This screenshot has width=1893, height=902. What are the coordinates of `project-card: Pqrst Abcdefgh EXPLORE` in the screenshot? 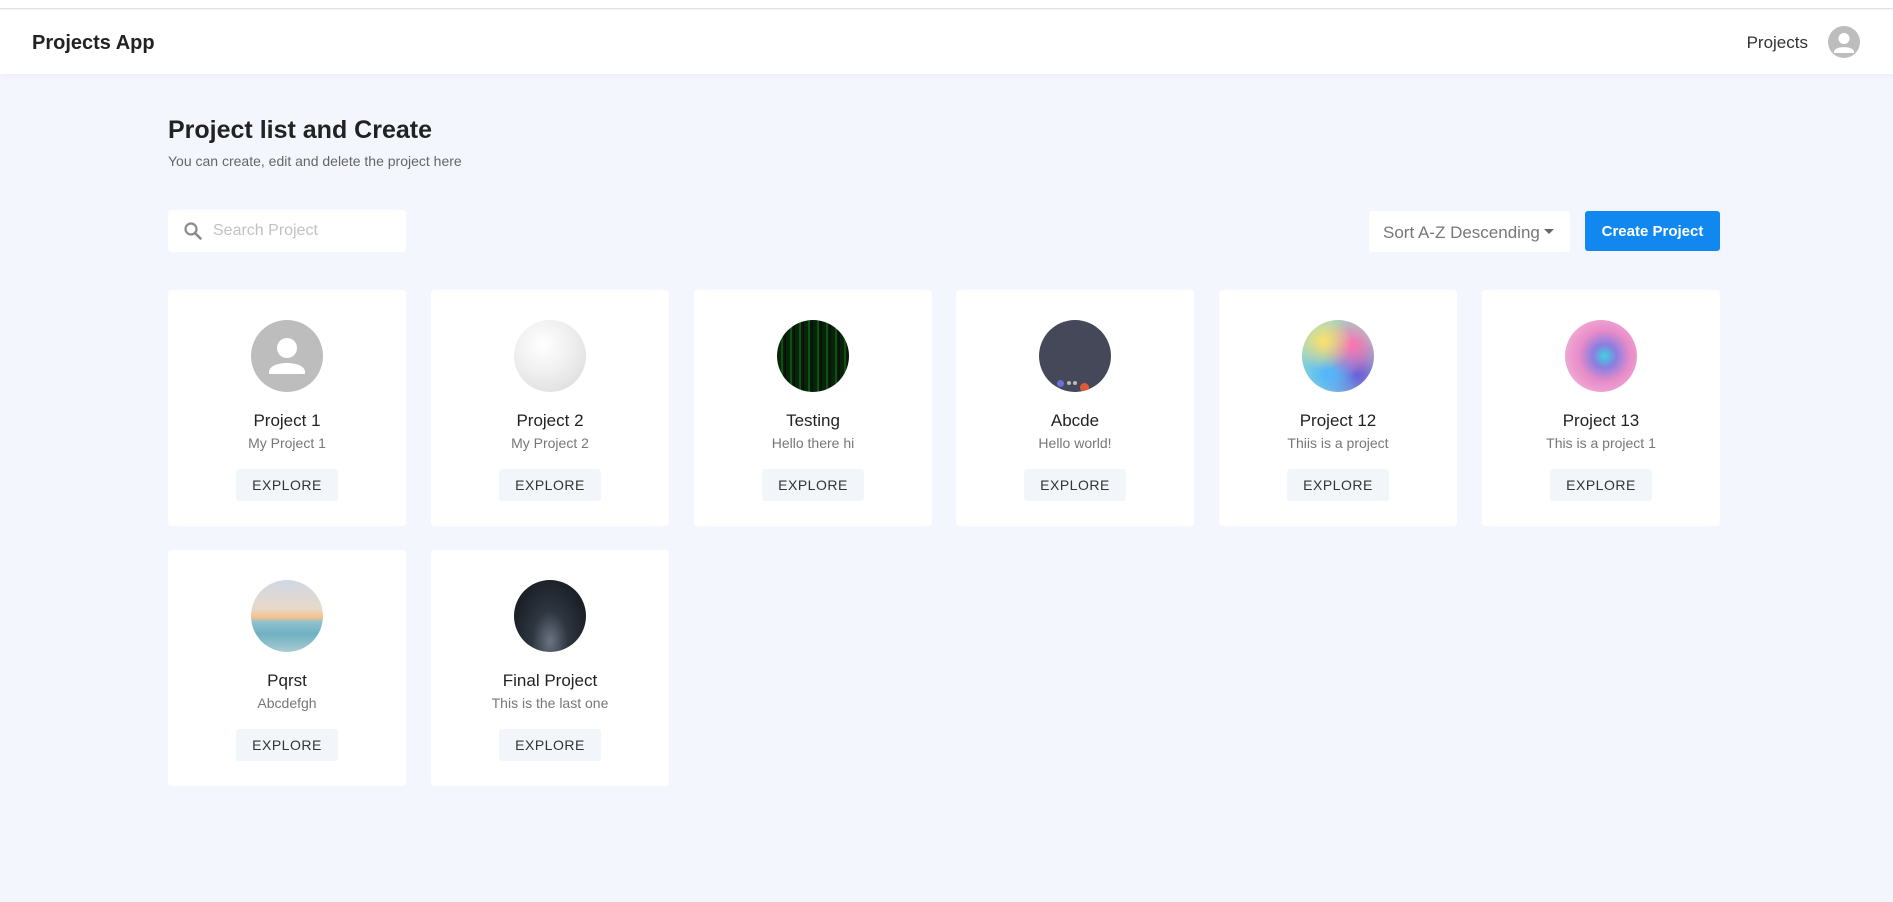 It's located at (287, 668).